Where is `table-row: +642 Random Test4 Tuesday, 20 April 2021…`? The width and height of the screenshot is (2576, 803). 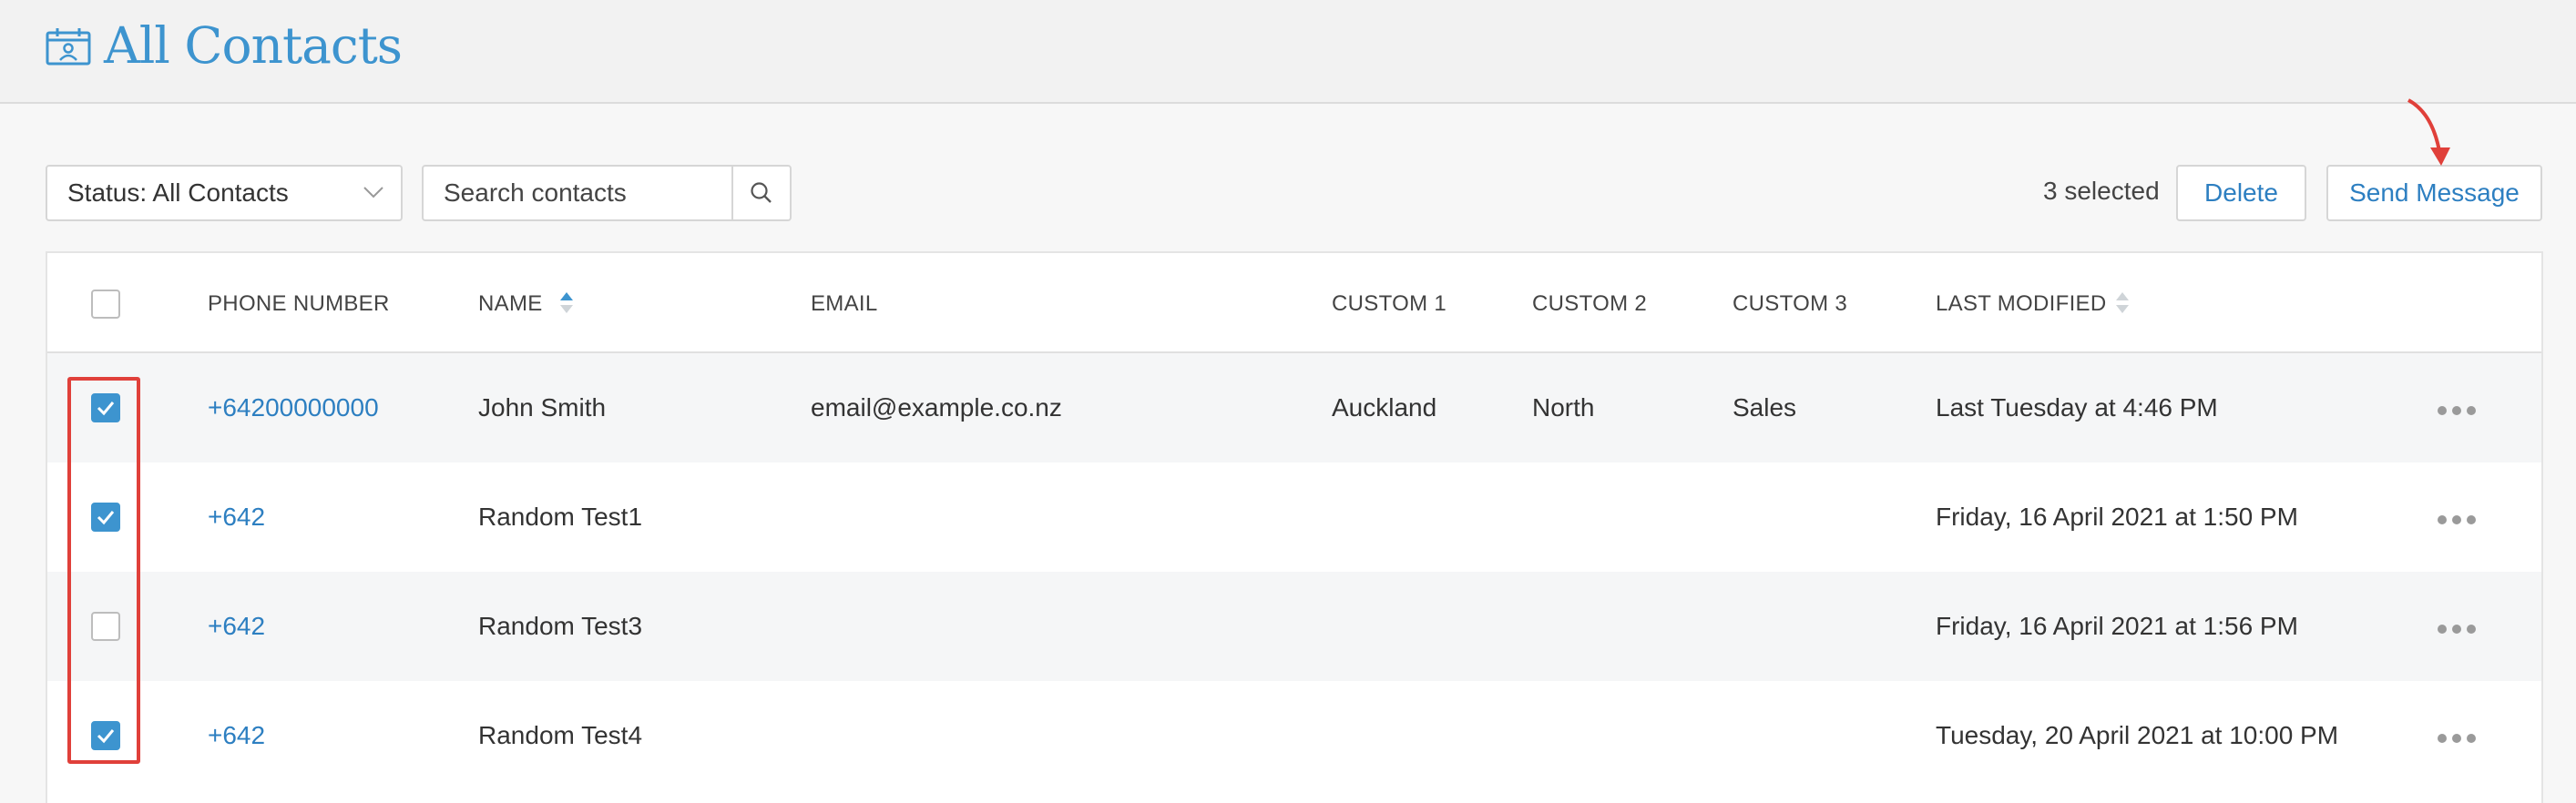 table-row: +642 Random Test4 Tuesday, 20 April 2021… is located at coordinates (1294, 735).